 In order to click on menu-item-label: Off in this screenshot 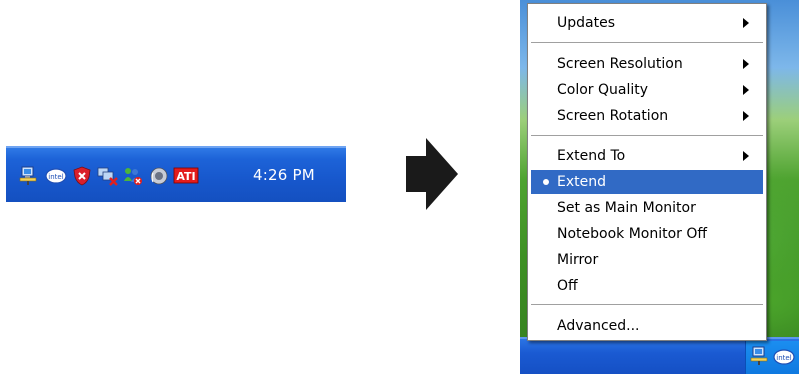, I will do `click(567, 286)`.